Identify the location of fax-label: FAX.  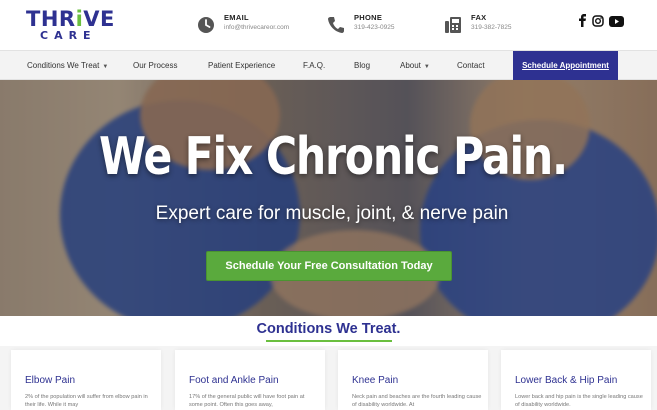
(479, 17).